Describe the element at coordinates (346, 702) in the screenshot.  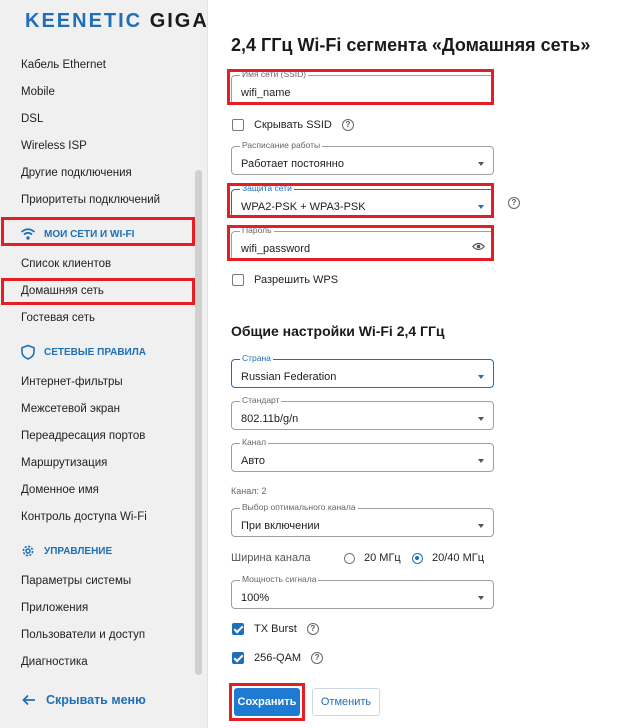
I see `cancel-button: Отменить` at that location.